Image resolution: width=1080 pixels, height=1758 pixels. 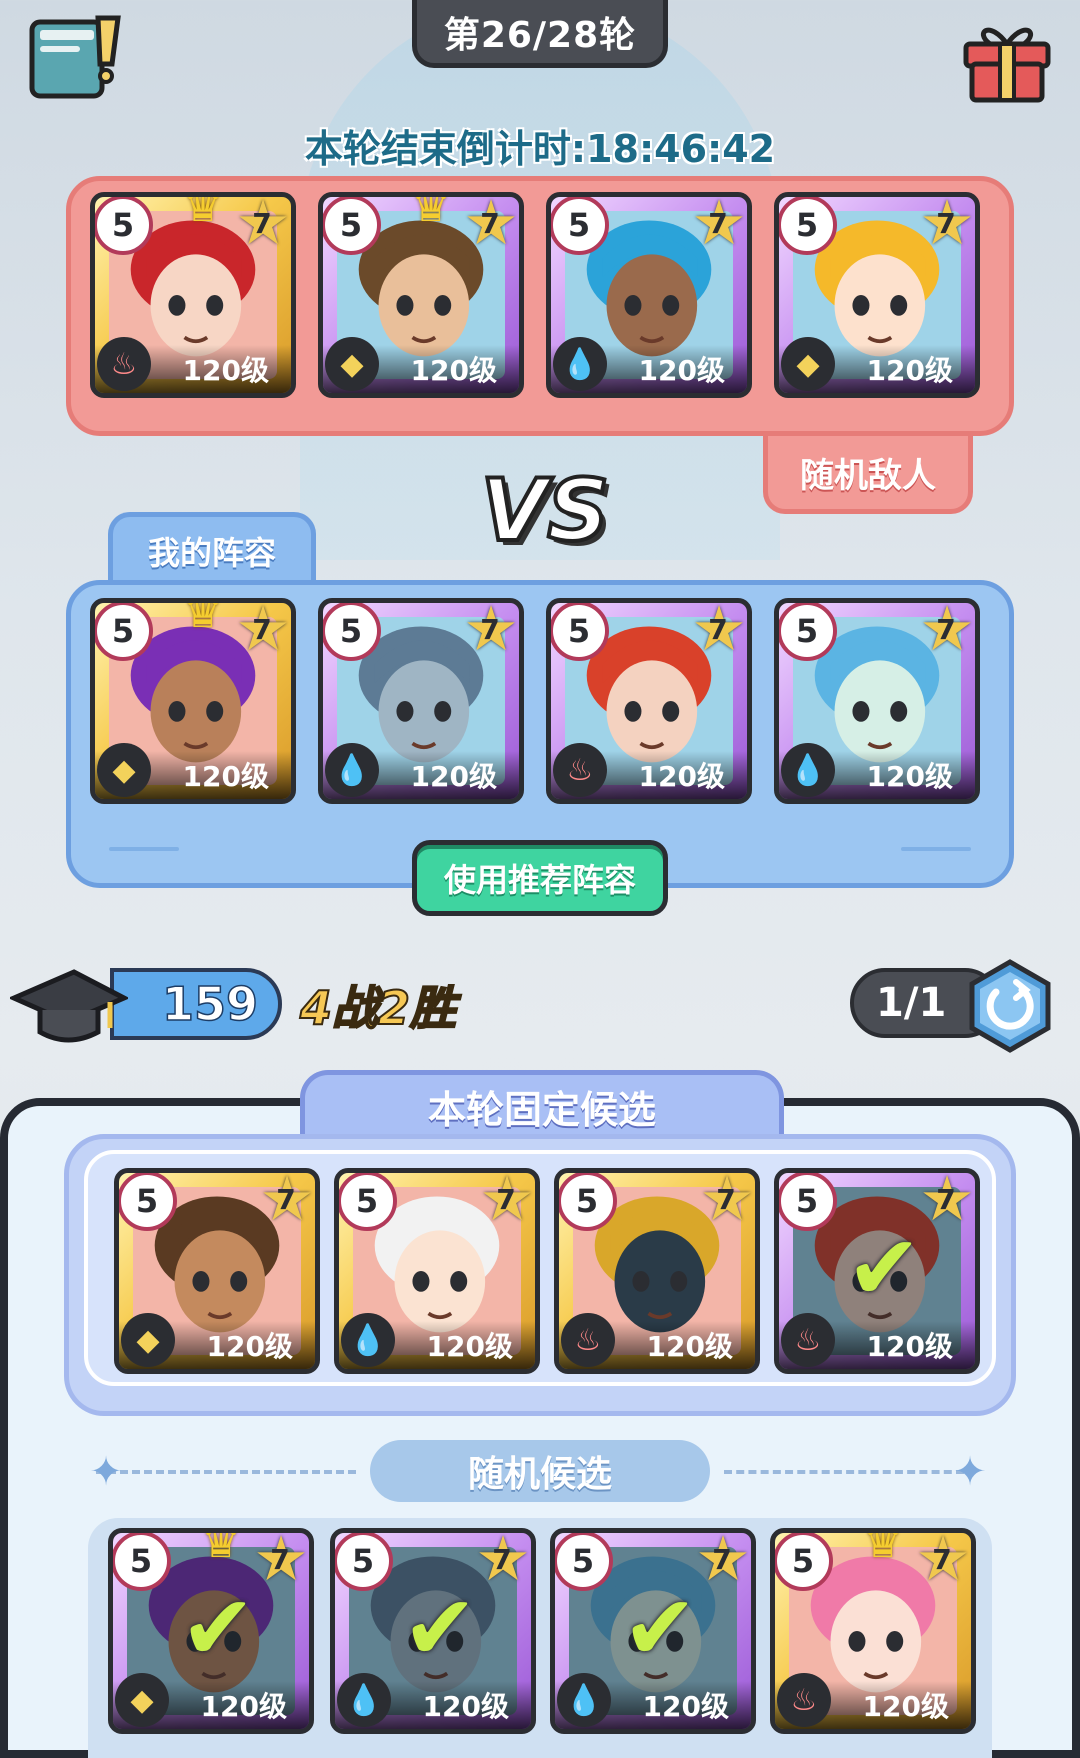 What do you see at coordinates (649, 701) in the screenshot?
I see `my-hero-card: 120级 ♨ 5 ★ 7` at bounding box center [649, 701].